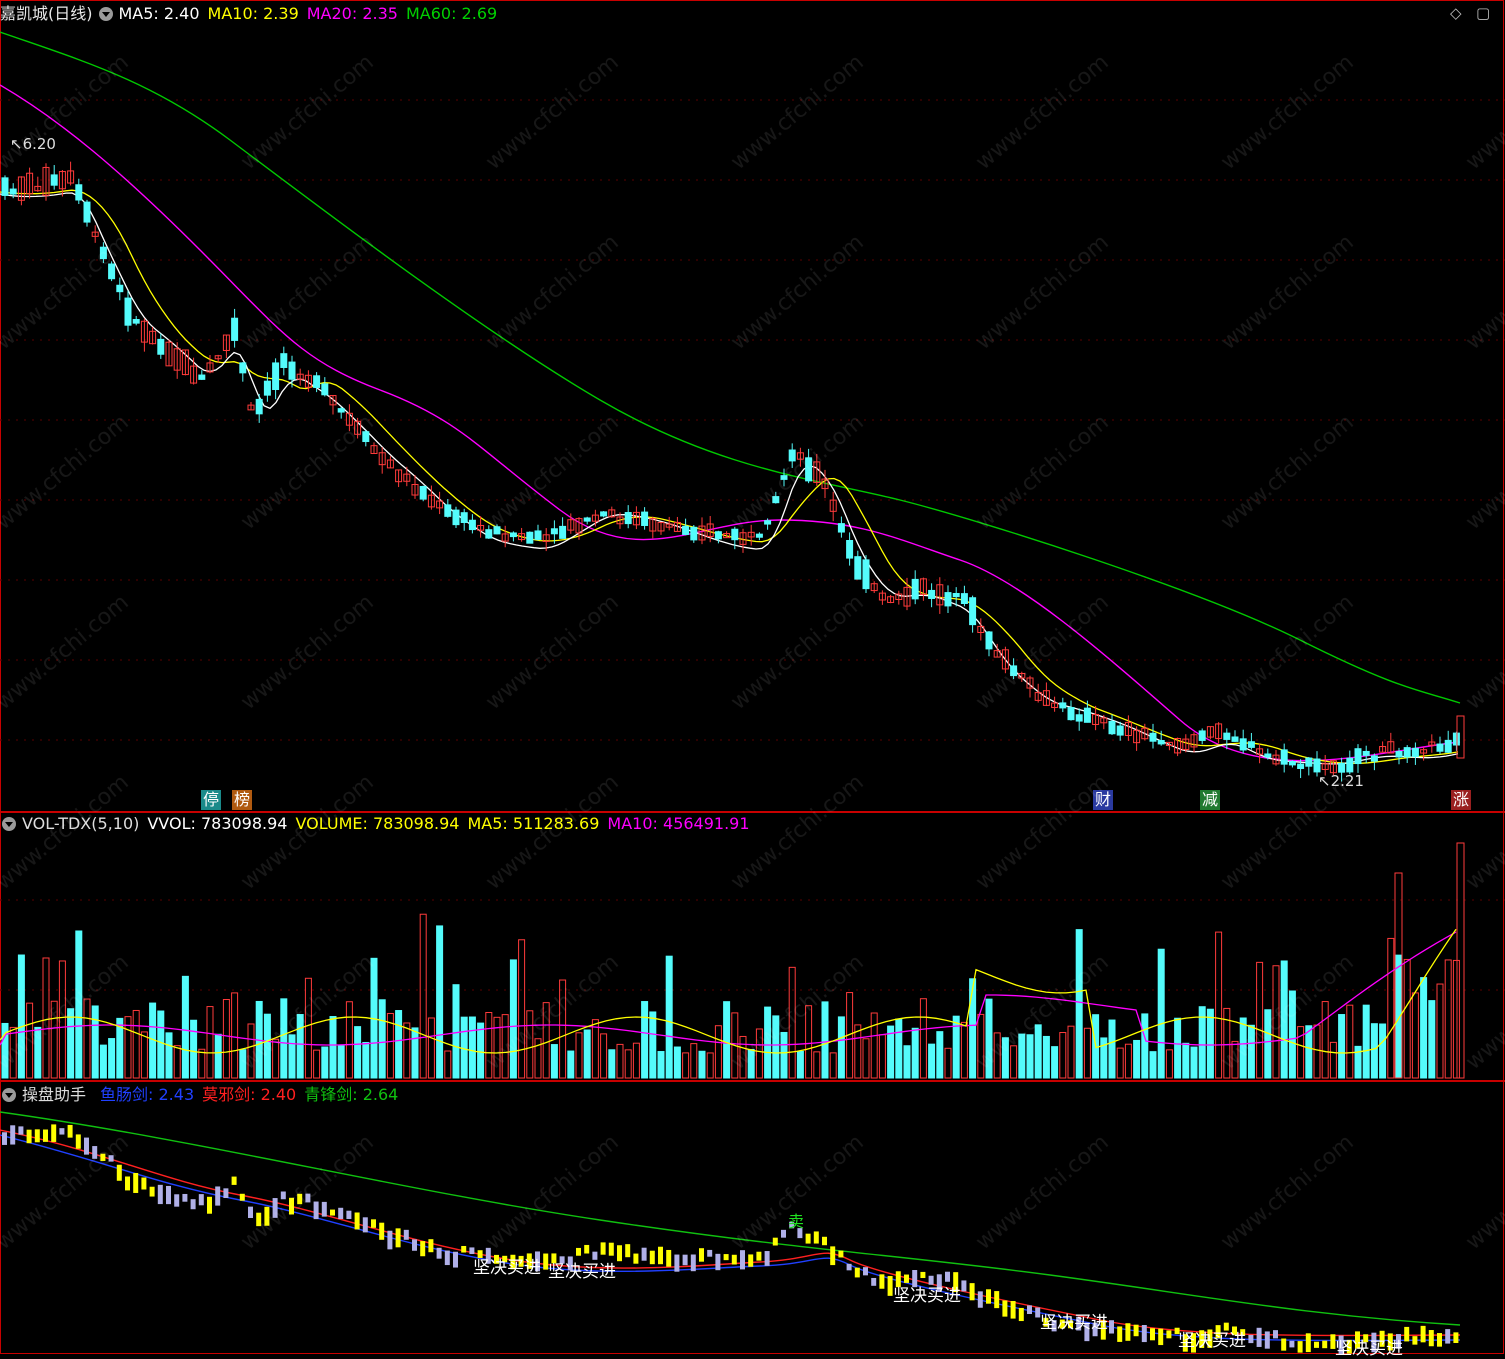 The height and width of the screenshot is (1359, 1505). What do you see at coordinates (1103, 800) in the screenshot?
I see `event-marker-finance: 财` at bounding box center [1103, 800].